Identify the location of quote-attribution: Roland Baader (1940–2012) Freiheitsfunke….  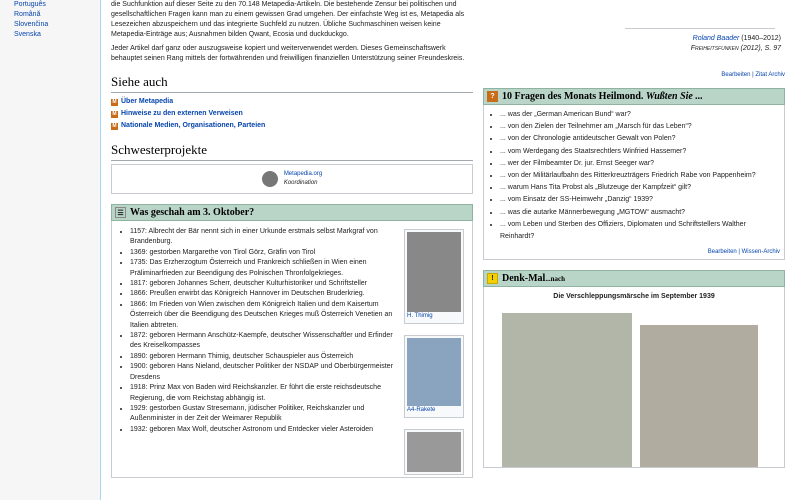
(634, 44).